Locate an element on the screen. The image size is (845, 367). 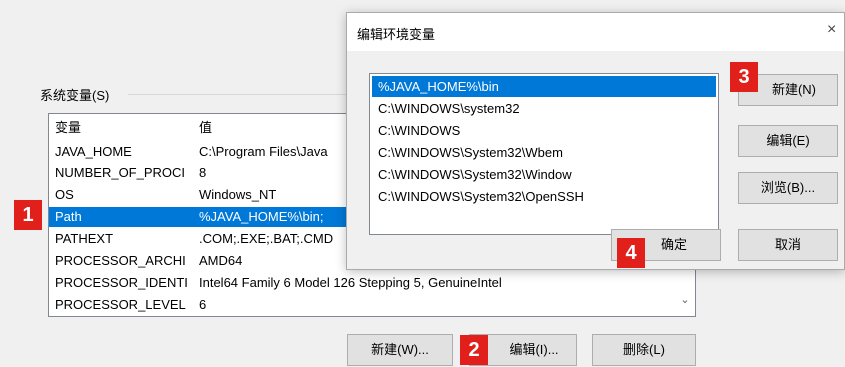
dialog-title: 编辑环境变量 is located at coordinates (396, 34).